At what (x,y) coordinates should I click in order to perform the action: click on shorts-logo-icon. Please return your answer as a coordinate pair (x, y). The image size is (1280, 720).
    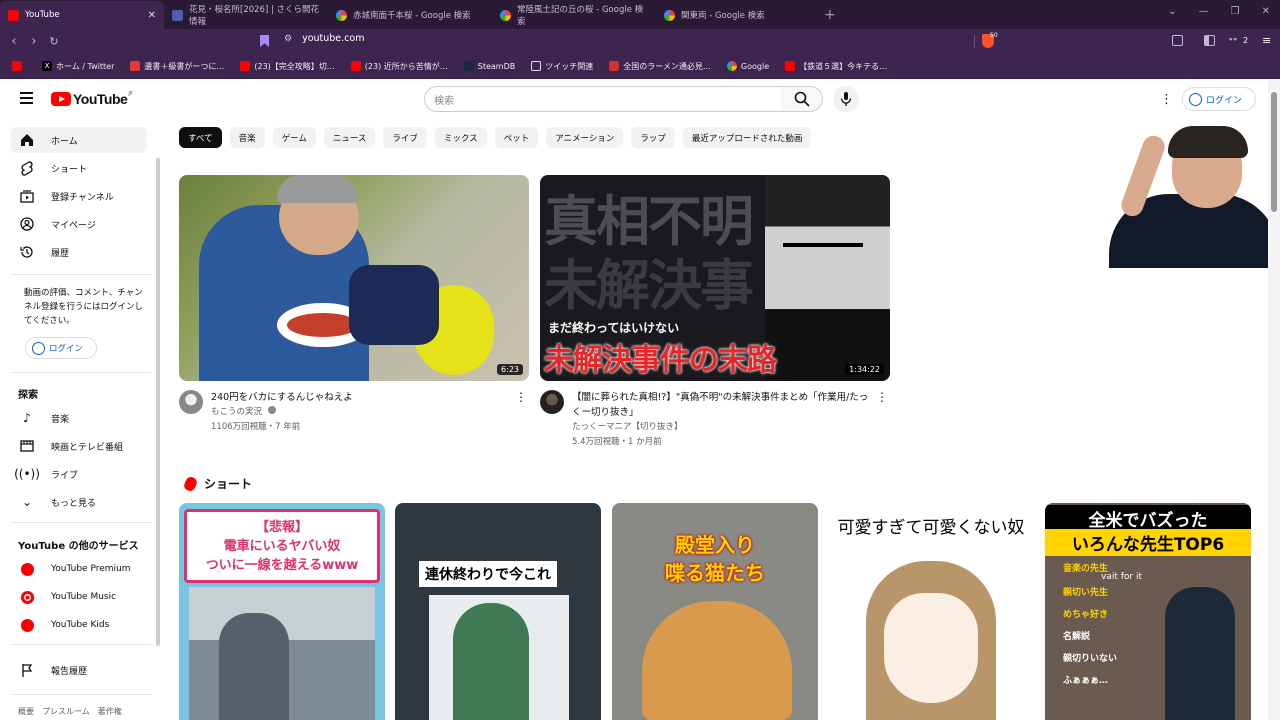
    Looking at the image, I should click on (190, 483).